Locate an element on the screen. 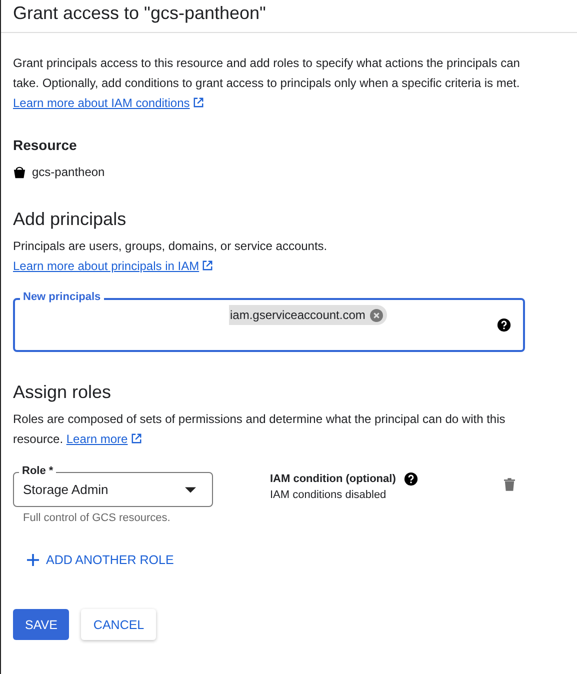  select-value: Storage Admin is located at coordinates (65, 489).